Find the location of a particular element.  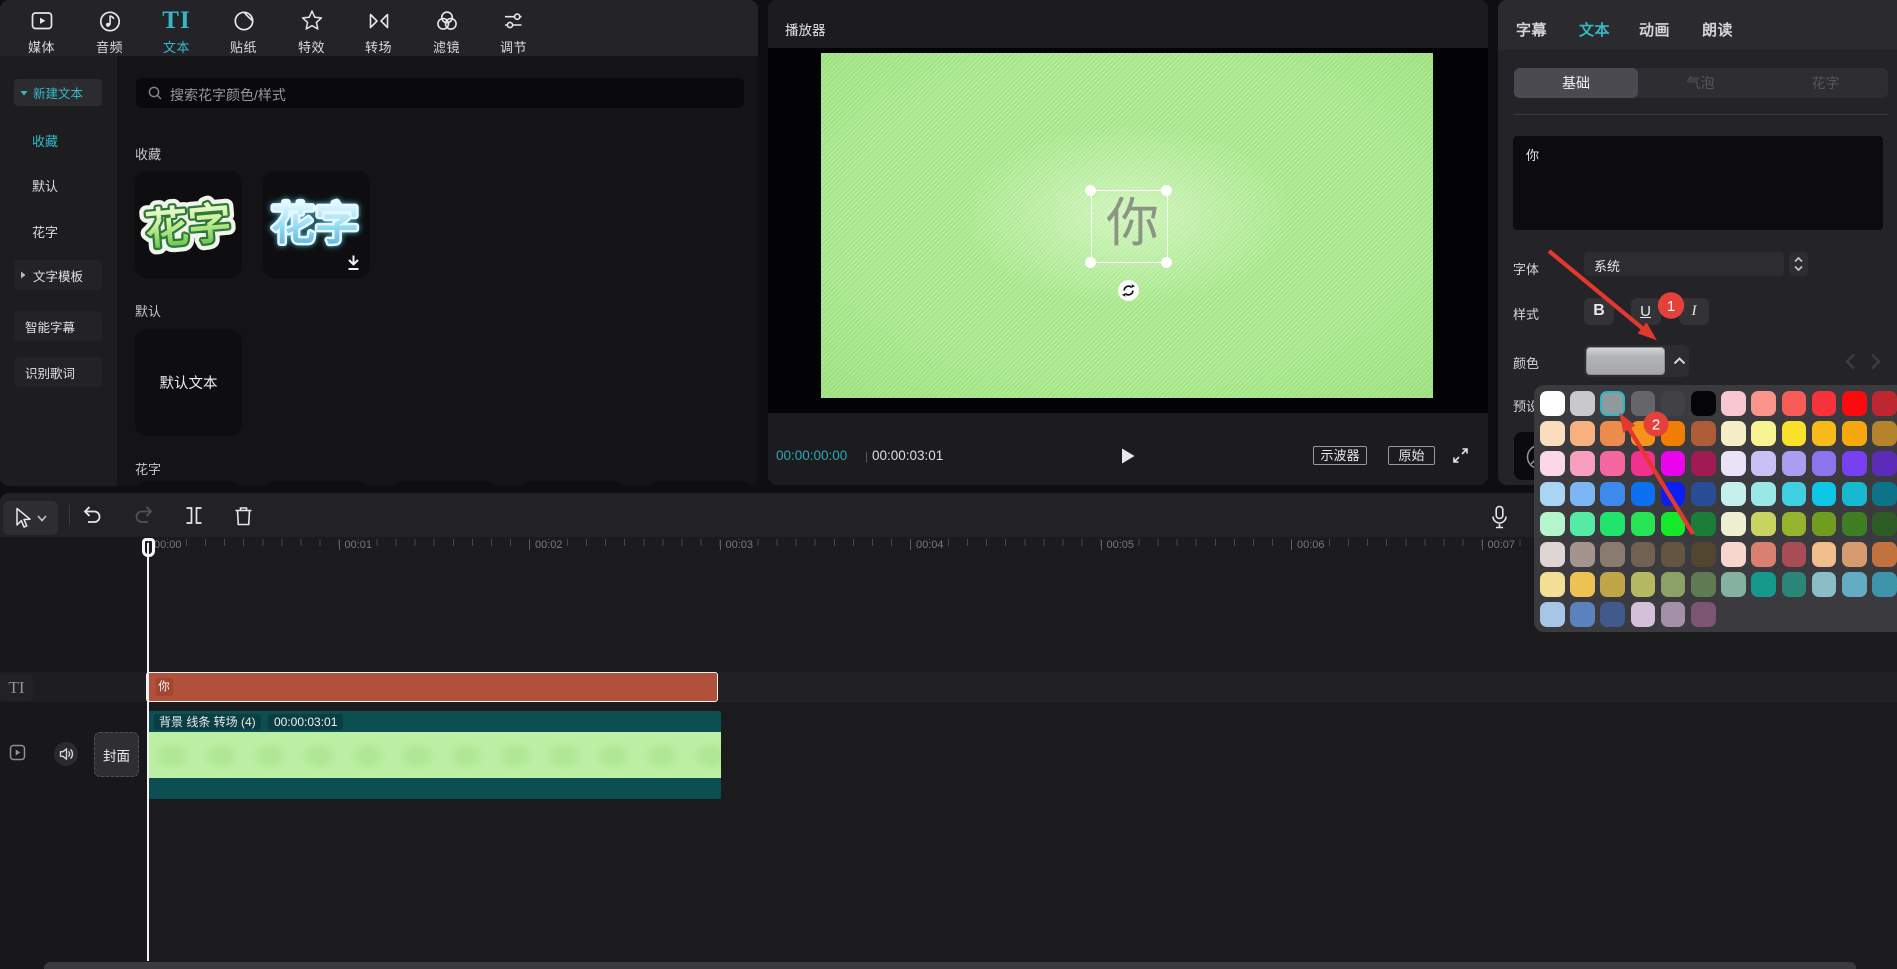

svg-text: 1 is located at coordinates (1671, 306).